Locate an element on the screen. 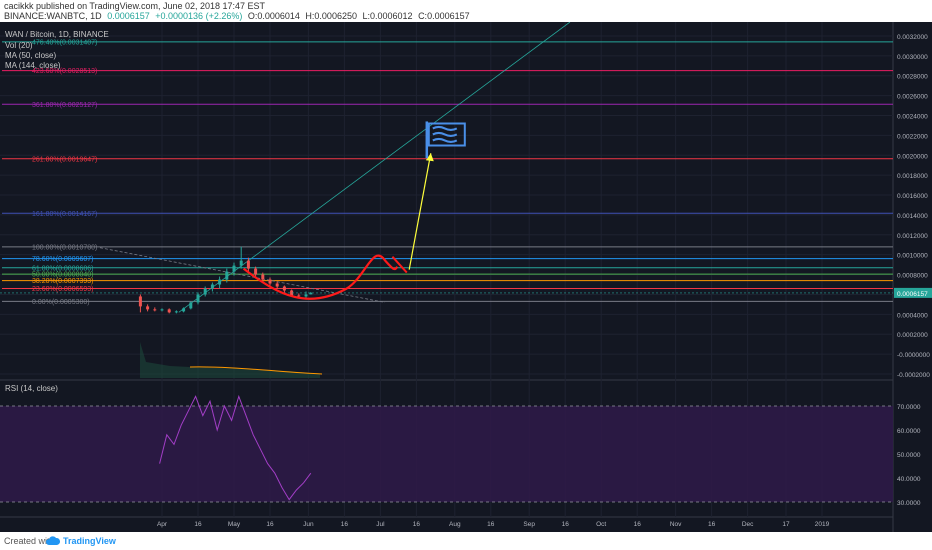 The height and width of the screenshot is (550, 932). y-tick-label: 0.0024000 is located at coordinates (912, 116).